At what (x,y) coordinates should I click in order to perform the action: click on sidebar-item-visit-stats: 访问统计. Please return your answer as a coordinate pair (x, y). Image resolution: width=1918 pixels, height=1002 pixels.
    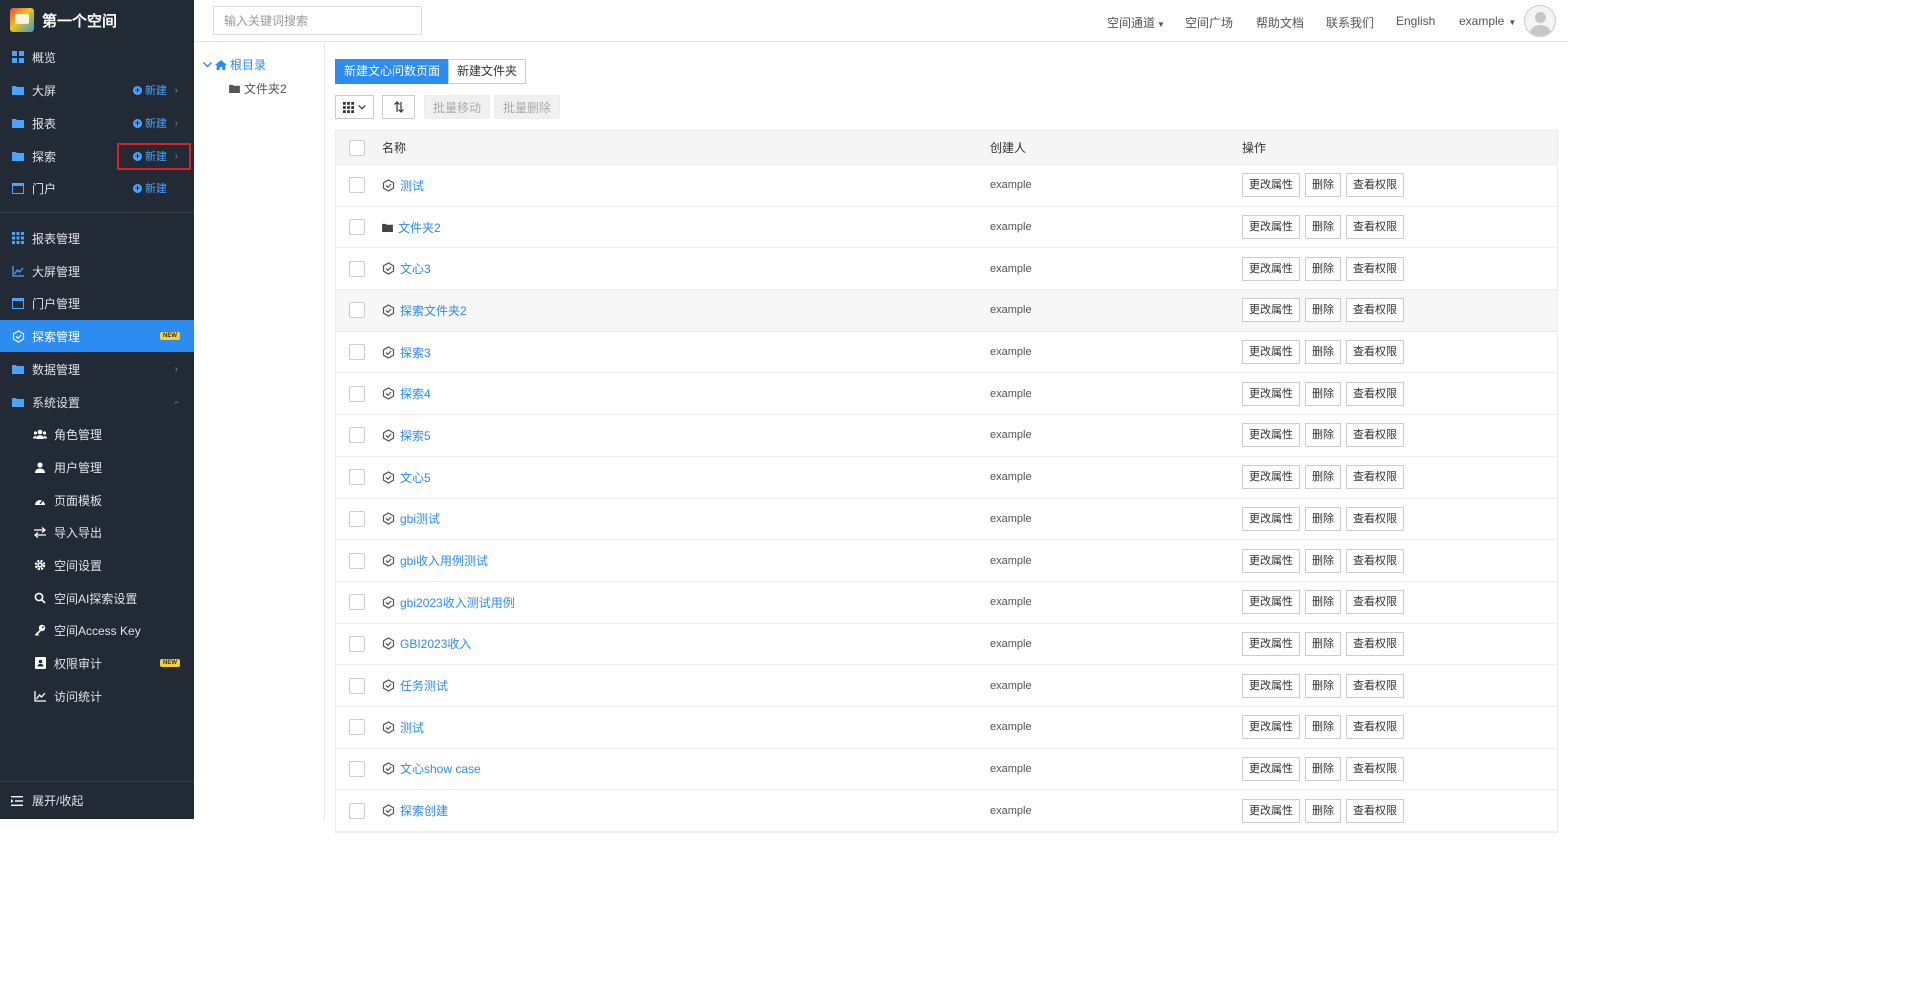
    Looking at the image, I should click on (97, 696).